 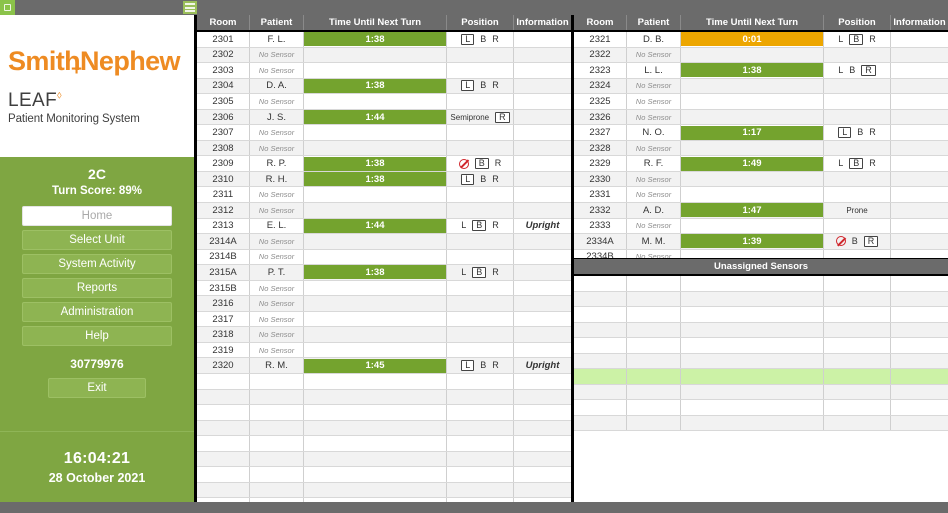 What do you see at coordinates (654, 361) in the screenshot?
I see `cell-patient` at bounding box center [654, 361].